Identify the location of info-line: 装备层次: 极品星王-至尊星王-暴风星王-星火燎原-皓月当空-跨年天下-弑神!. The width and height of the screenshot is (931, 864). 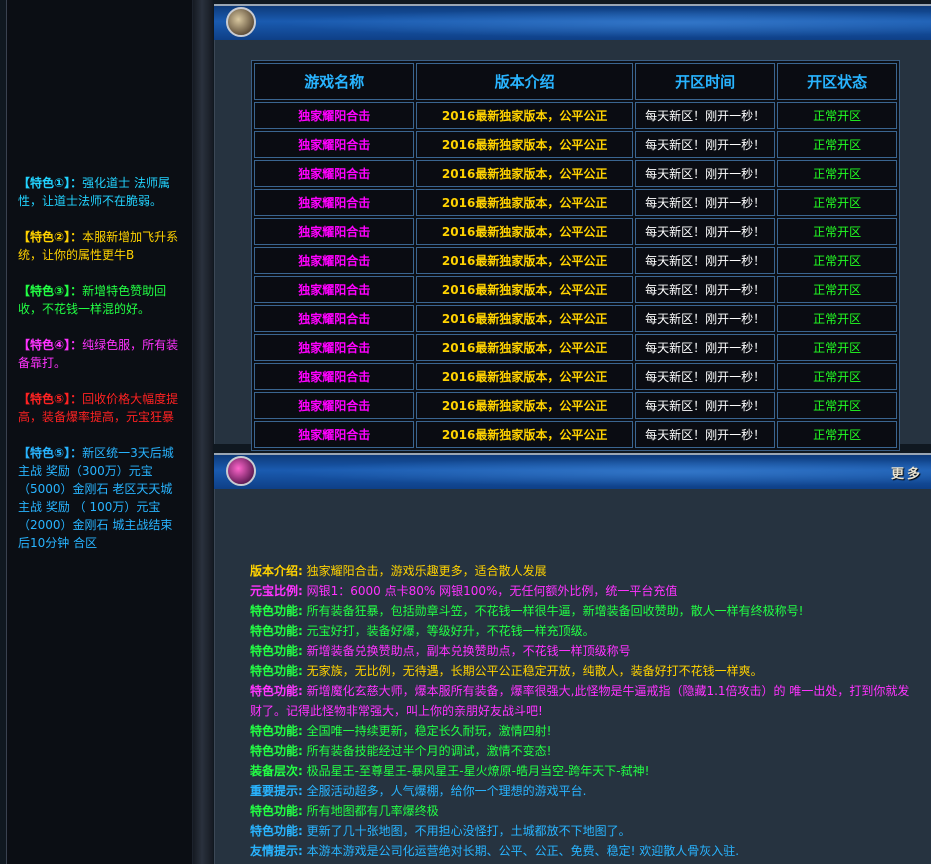
(585, 771).